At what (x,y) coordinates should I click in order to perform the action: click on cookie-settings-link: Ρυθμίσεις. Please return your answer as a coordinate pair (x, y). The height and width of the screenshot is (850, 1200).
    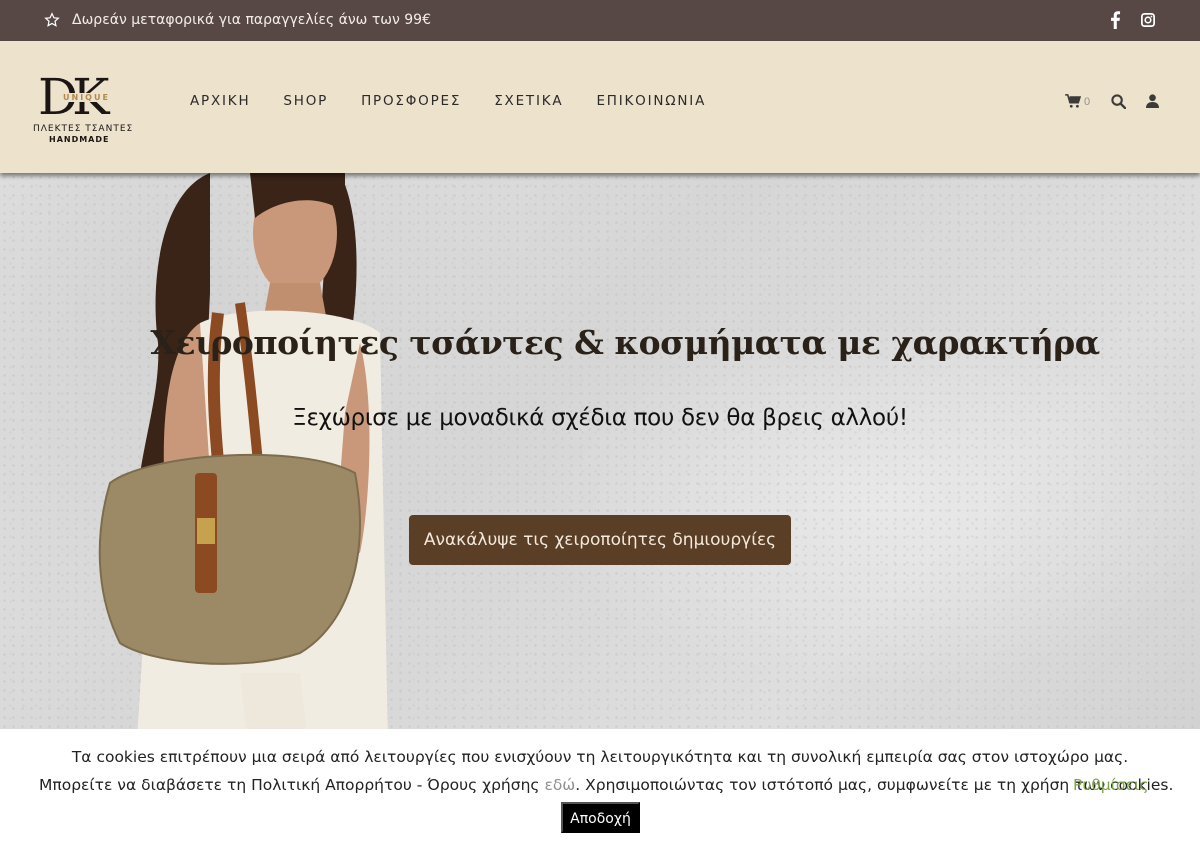
    Looking at the image, I should click on (1110, 785).